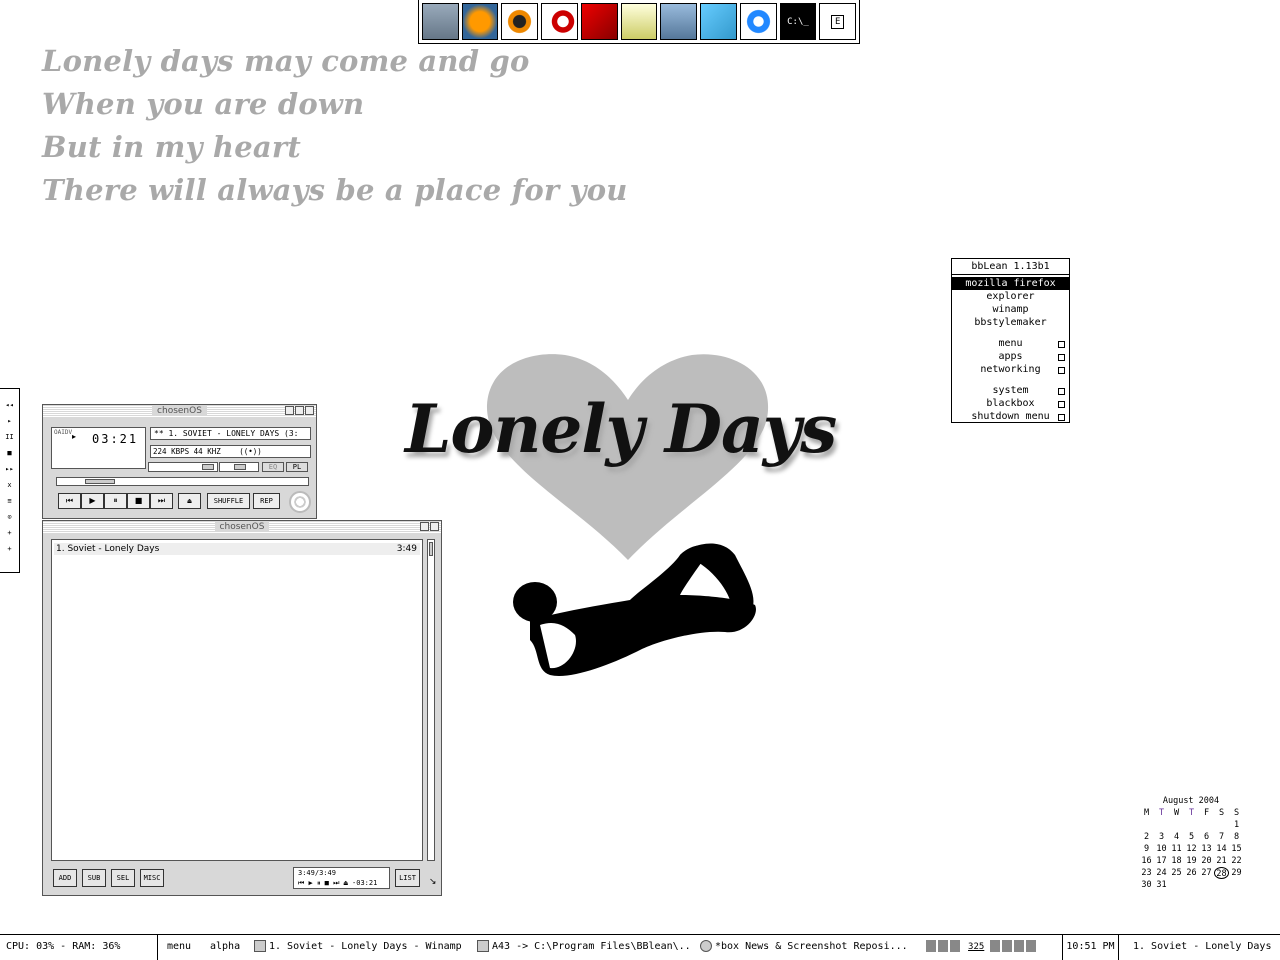  What do you see at coordinates (230, 433) in the screenshot?
I see `song-title-display: ** 1. SOVIET - LONELY DAYS (3:` at bounding box center [230, 433].